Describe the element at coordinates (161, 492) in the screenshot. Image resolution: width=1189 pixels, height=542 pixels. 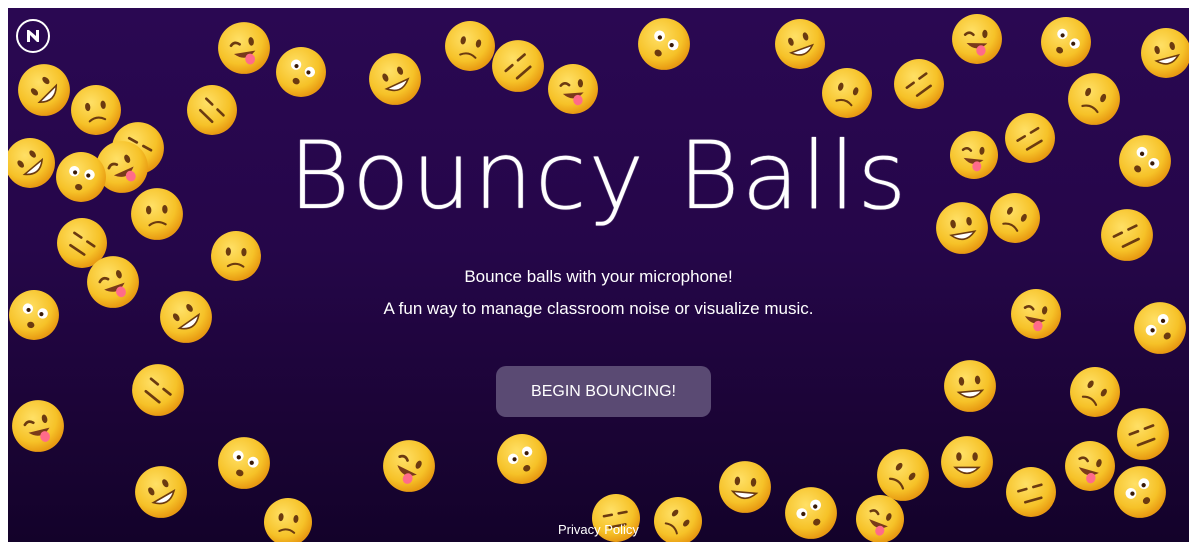
I see `flushed-emoji-ball` at that location.